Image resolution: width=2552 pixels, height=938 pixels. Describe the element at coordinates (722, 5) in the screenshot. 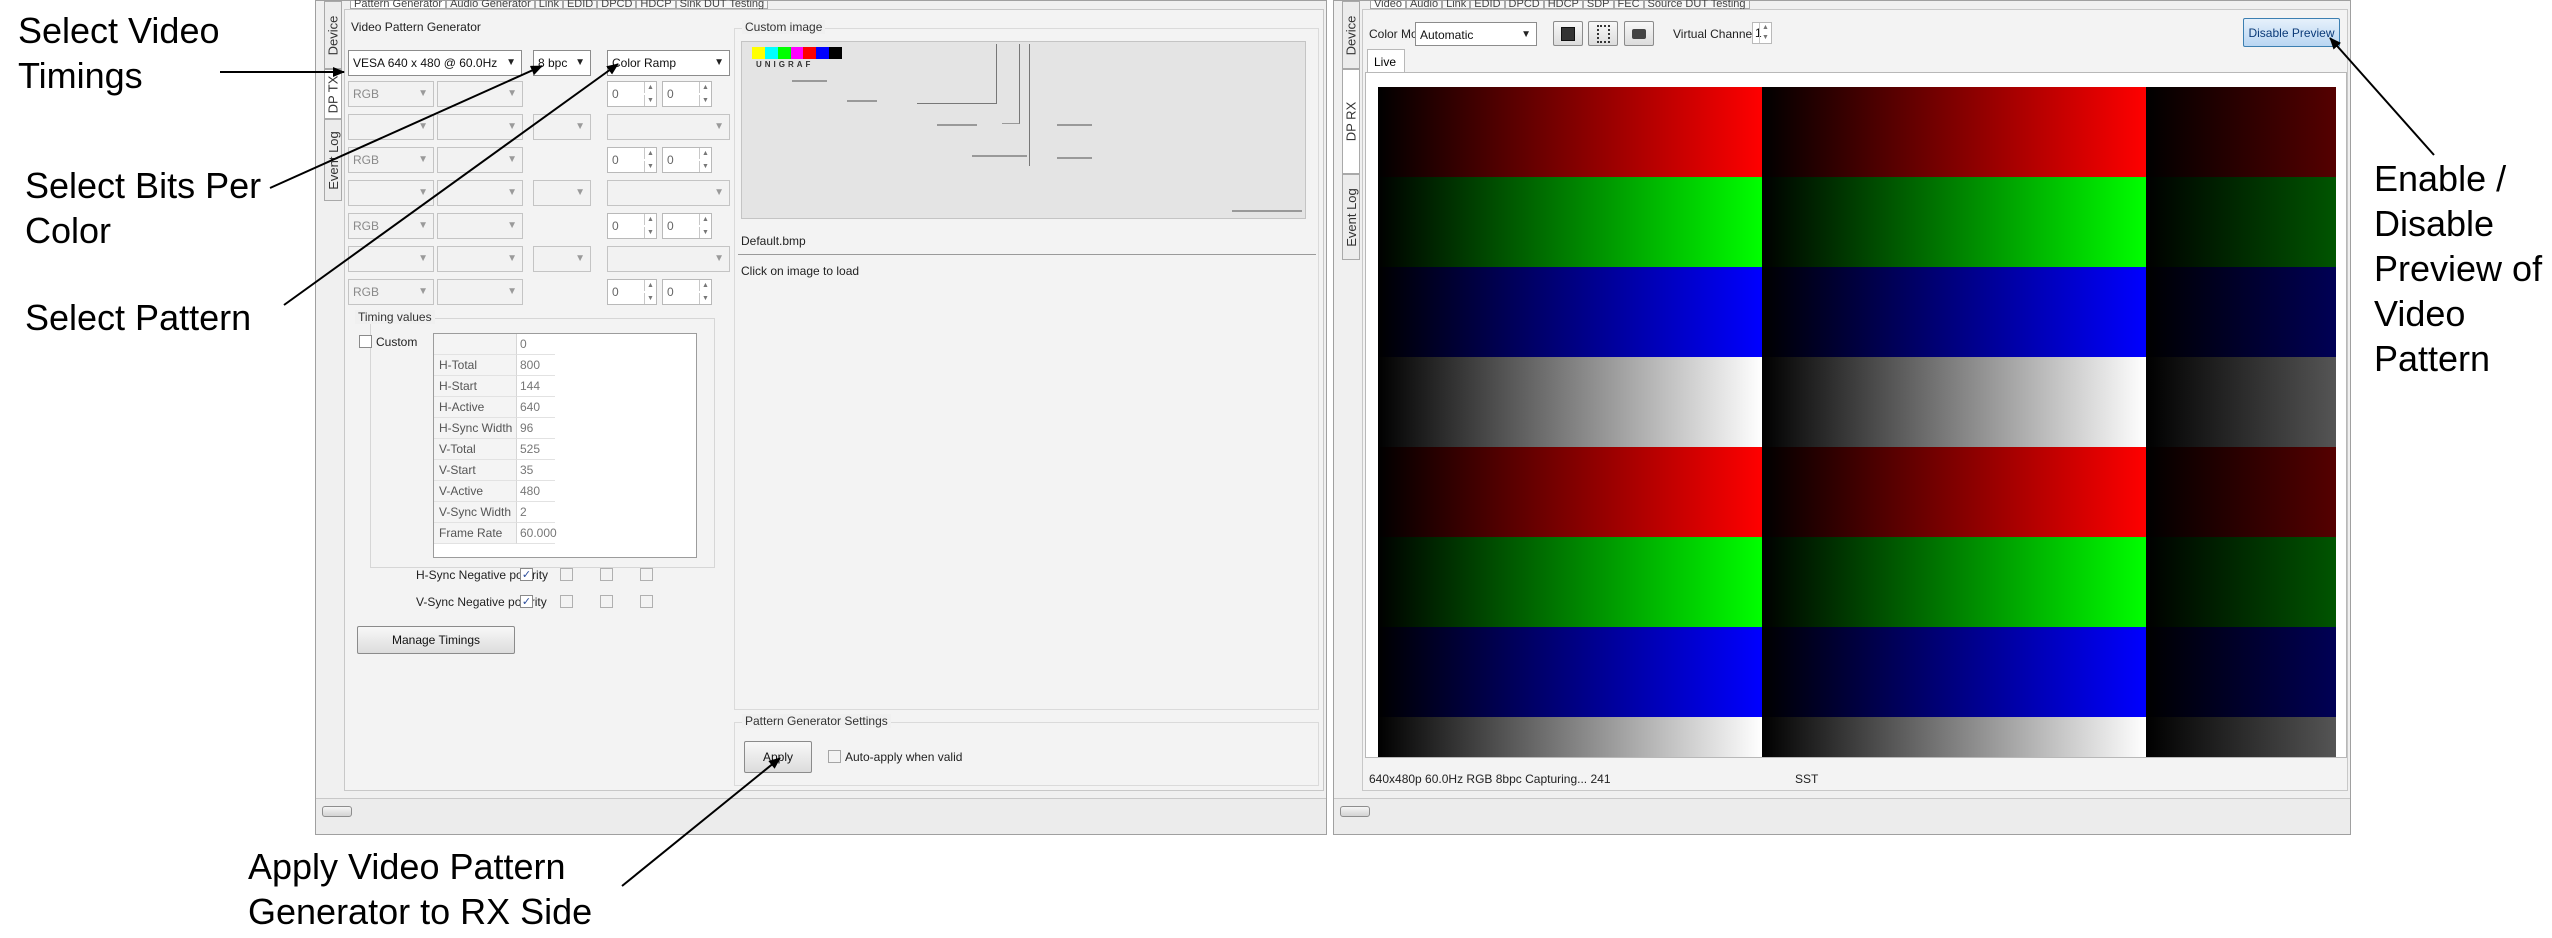

I see `tab-sink-dut-testing: Sink DUT Testing` at that location.